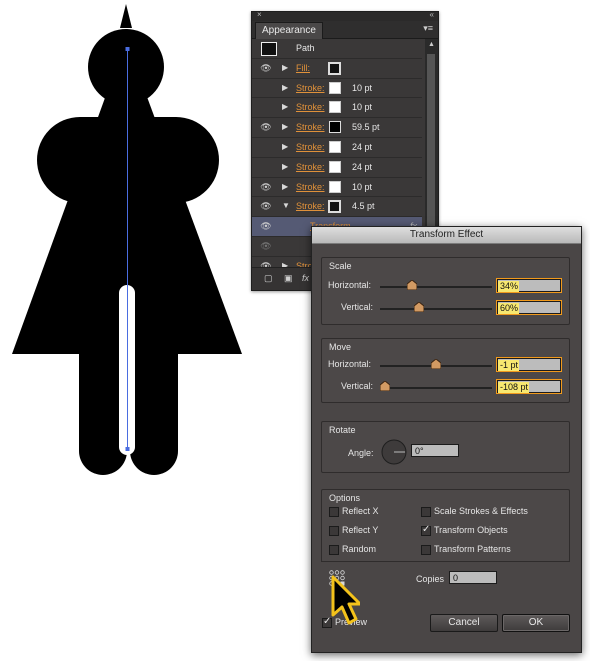  Describe the element at coordinates (303, 68) in the screenshot. I see `fill-label: Fill:` at that location.